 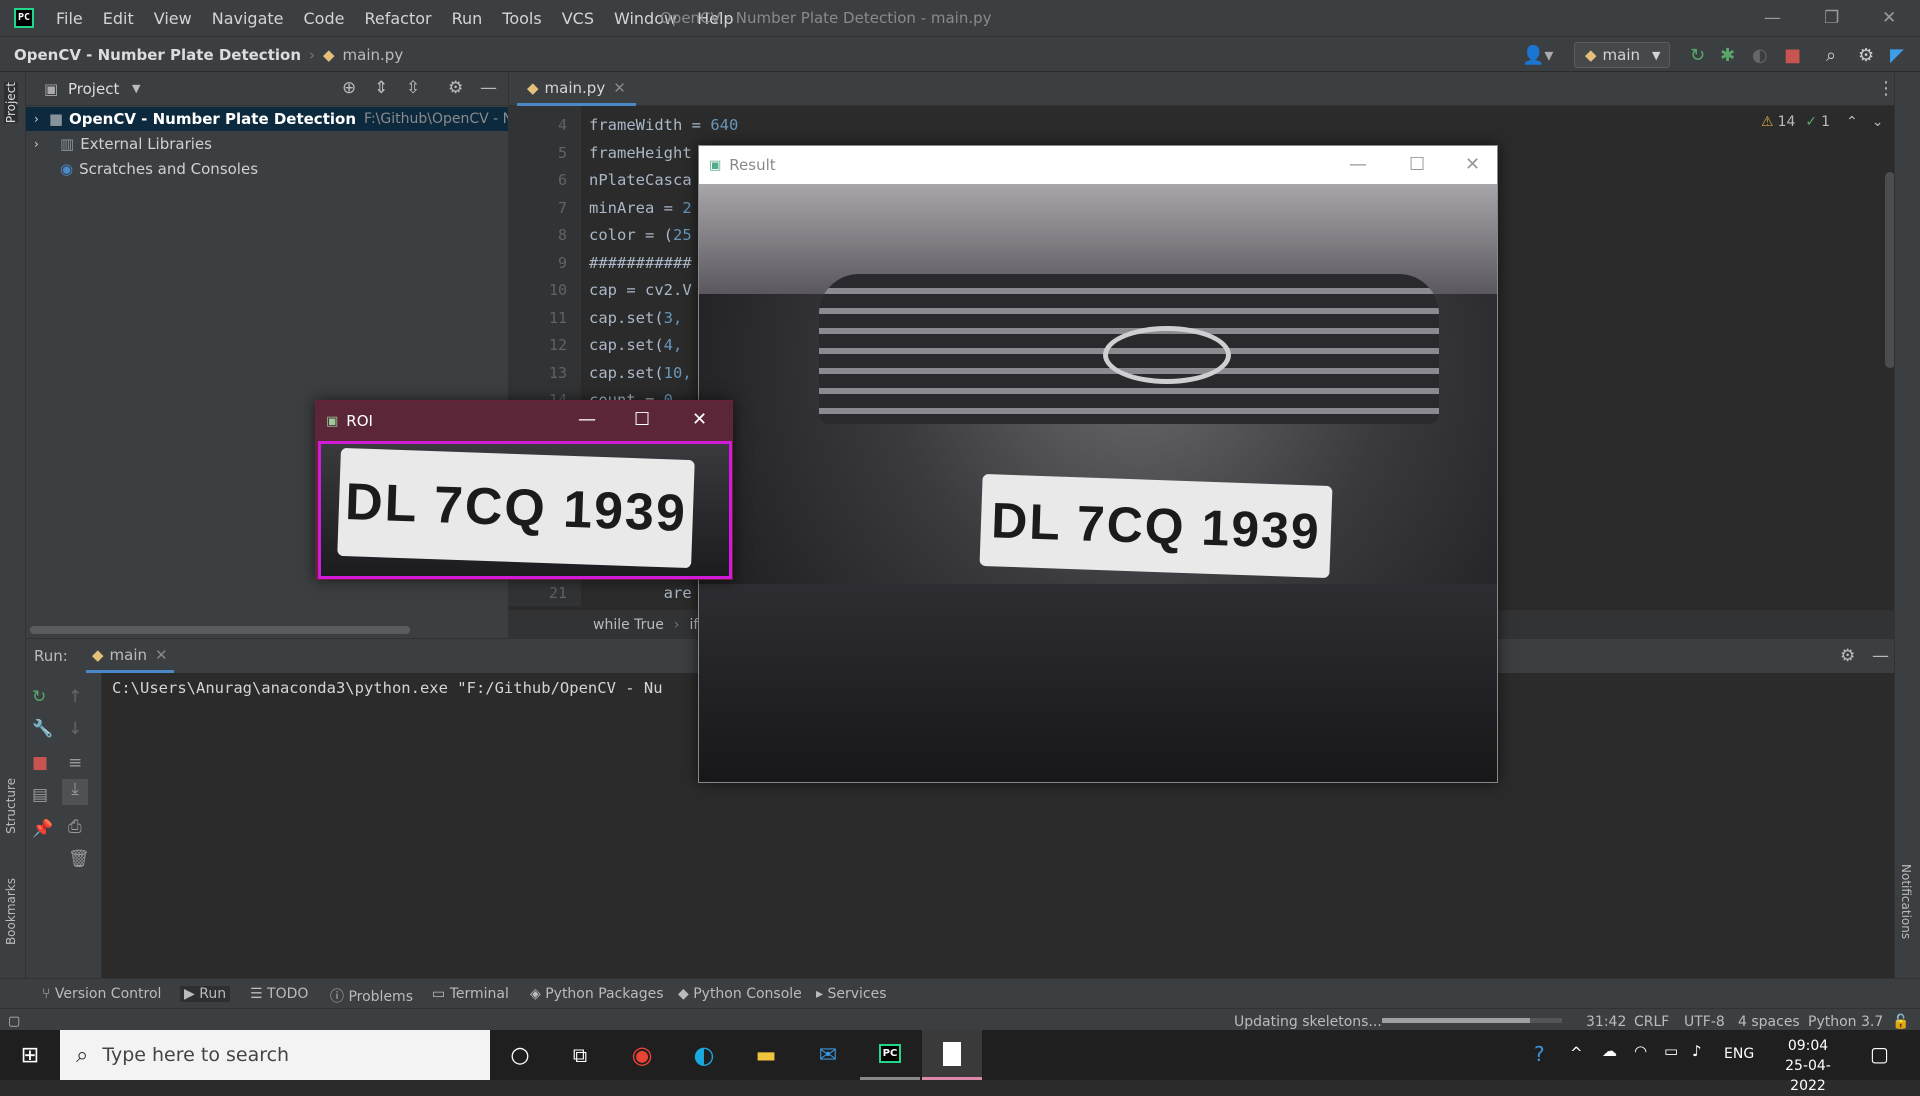 I want to click on layout-icon: ▤, so click(x=40, y=795).